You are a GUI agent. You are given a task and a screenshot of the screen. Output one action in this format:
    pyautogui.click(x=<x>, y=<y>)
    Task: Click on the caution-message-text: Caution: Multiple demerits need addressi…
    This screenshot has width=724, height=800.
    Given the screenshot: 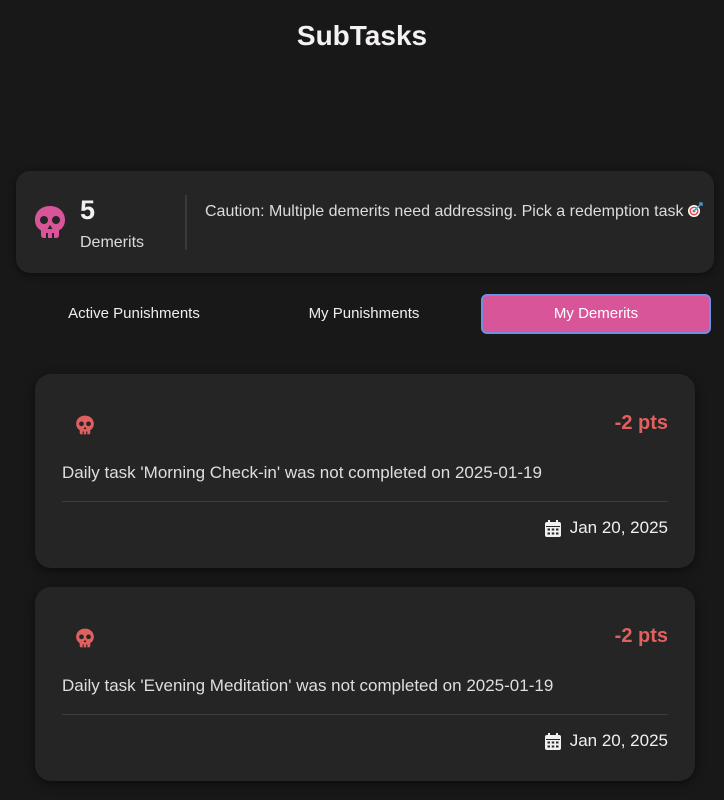 What is the action you would take?
    pyautogui.click(x=444, y=211)
    